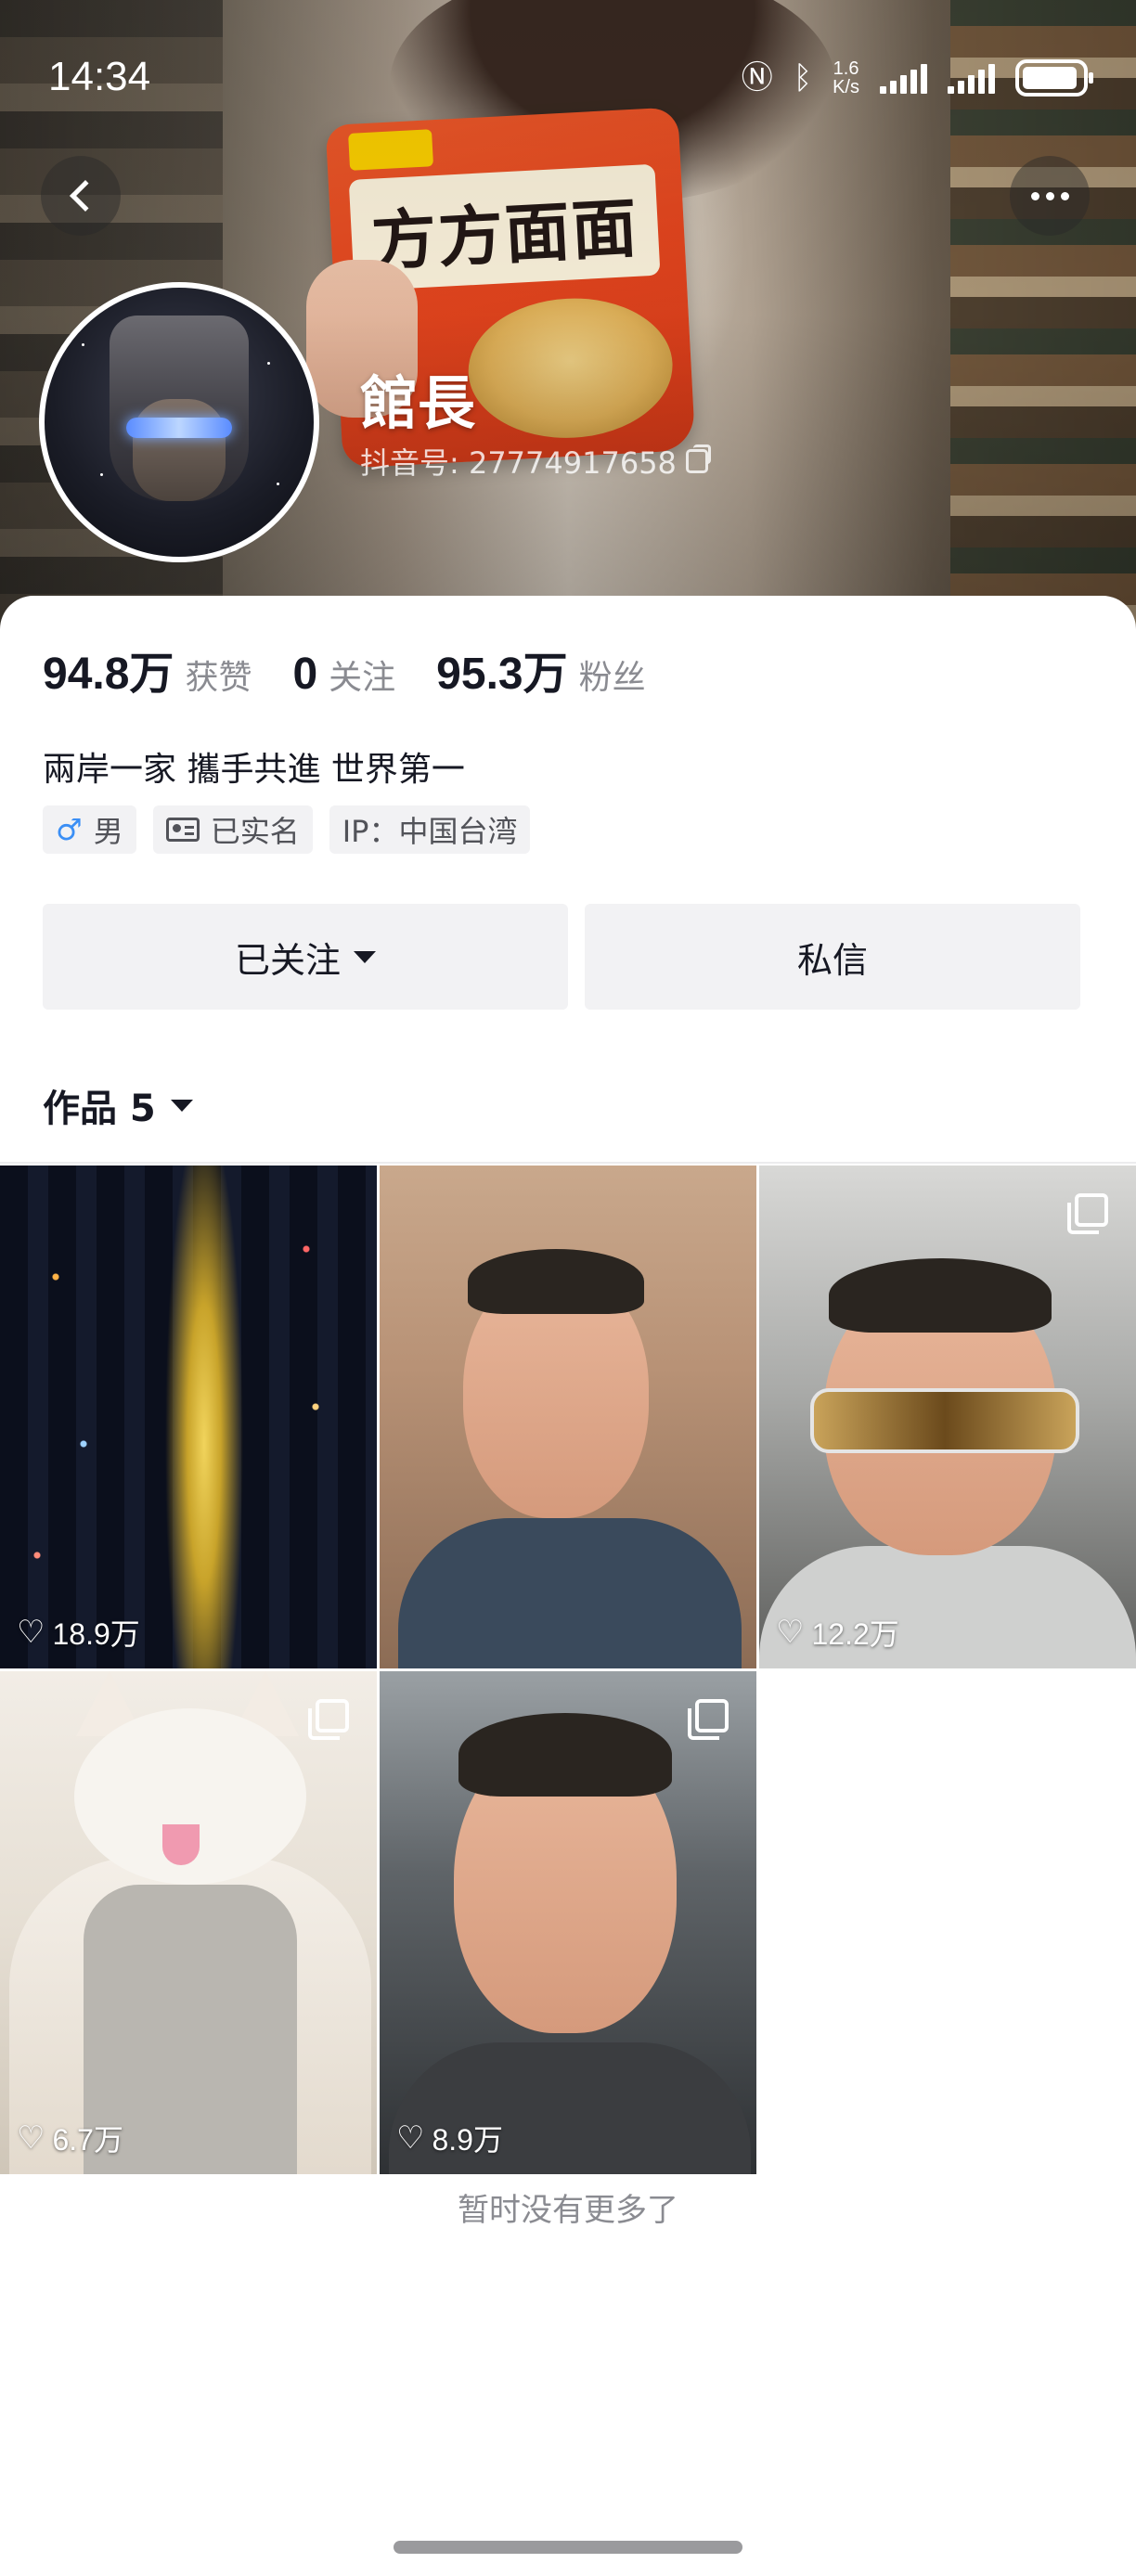  Describe the element at coordinates (108, 674) in the screenshot. I see `stat-value: 94.8万` at that location.